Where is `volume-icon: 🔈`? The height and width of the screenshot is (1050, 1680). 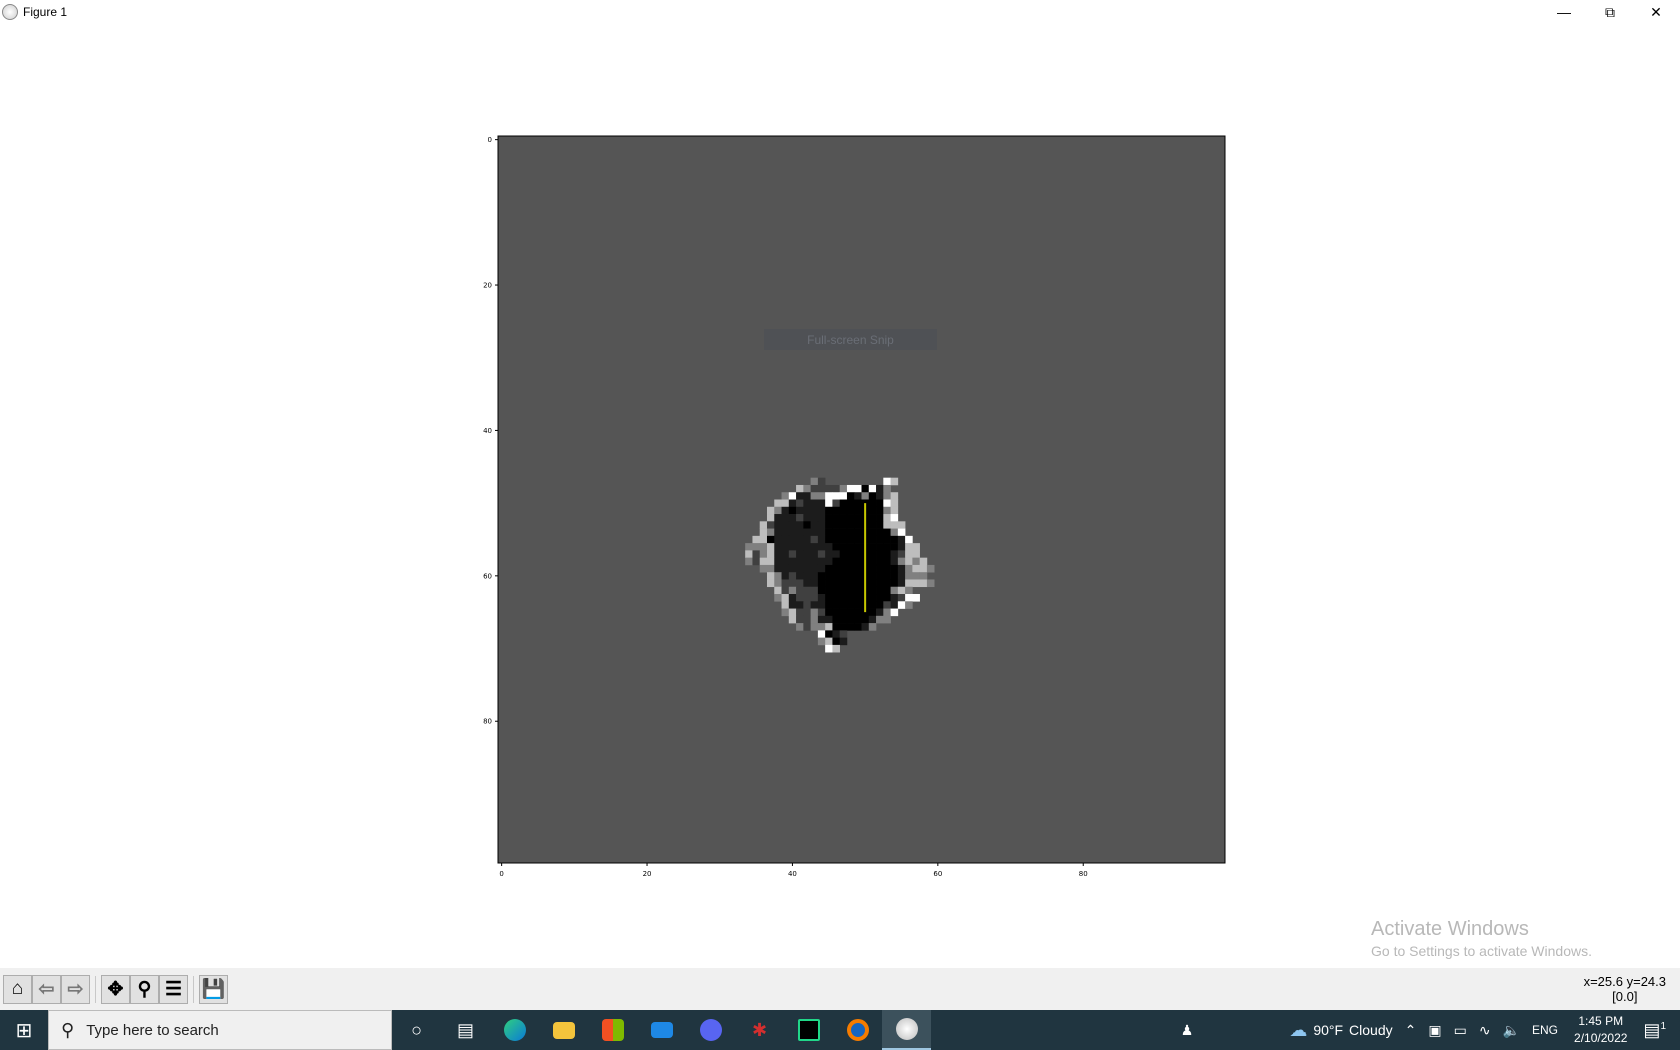
volume-icon: 🔈 is located at coordinates (1511, 1030).